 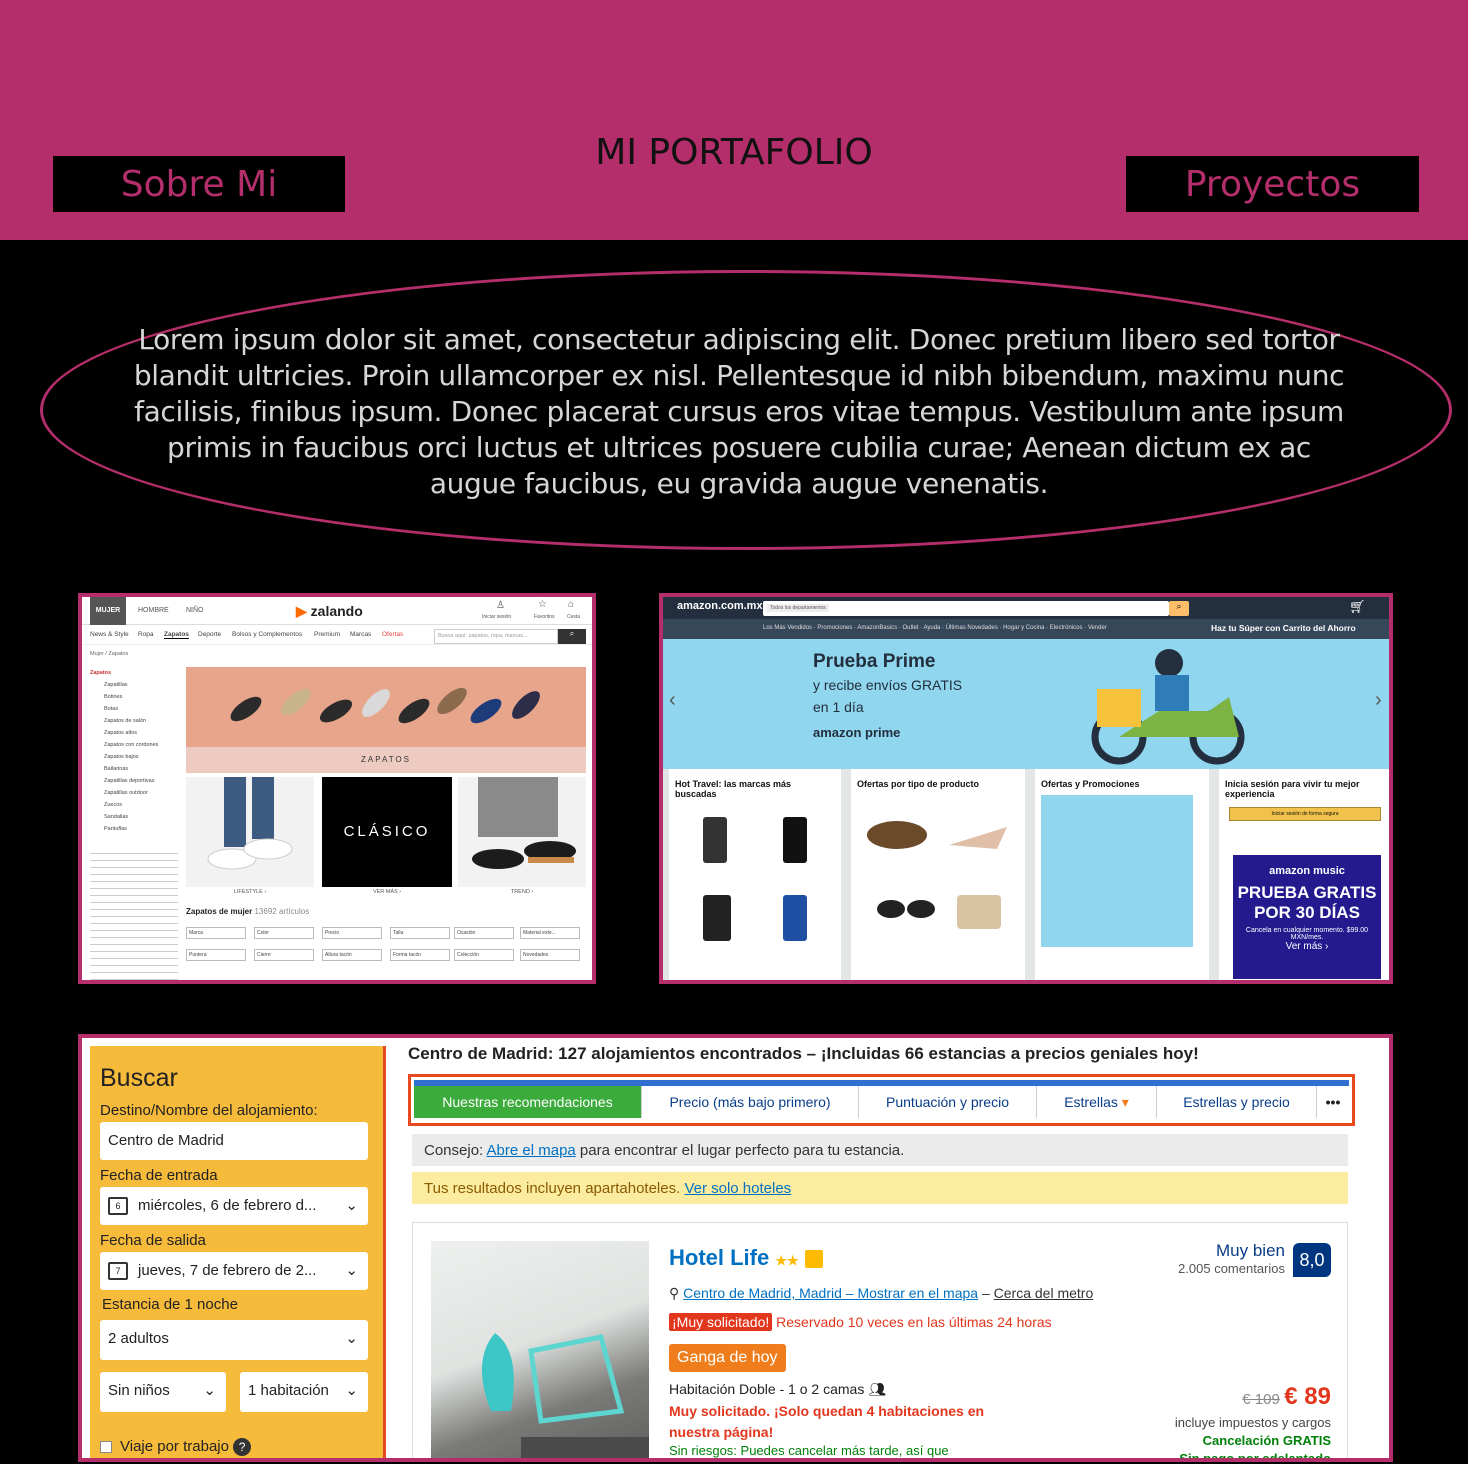 I want to click on hotel-photo, so click(x=540, y=1349).